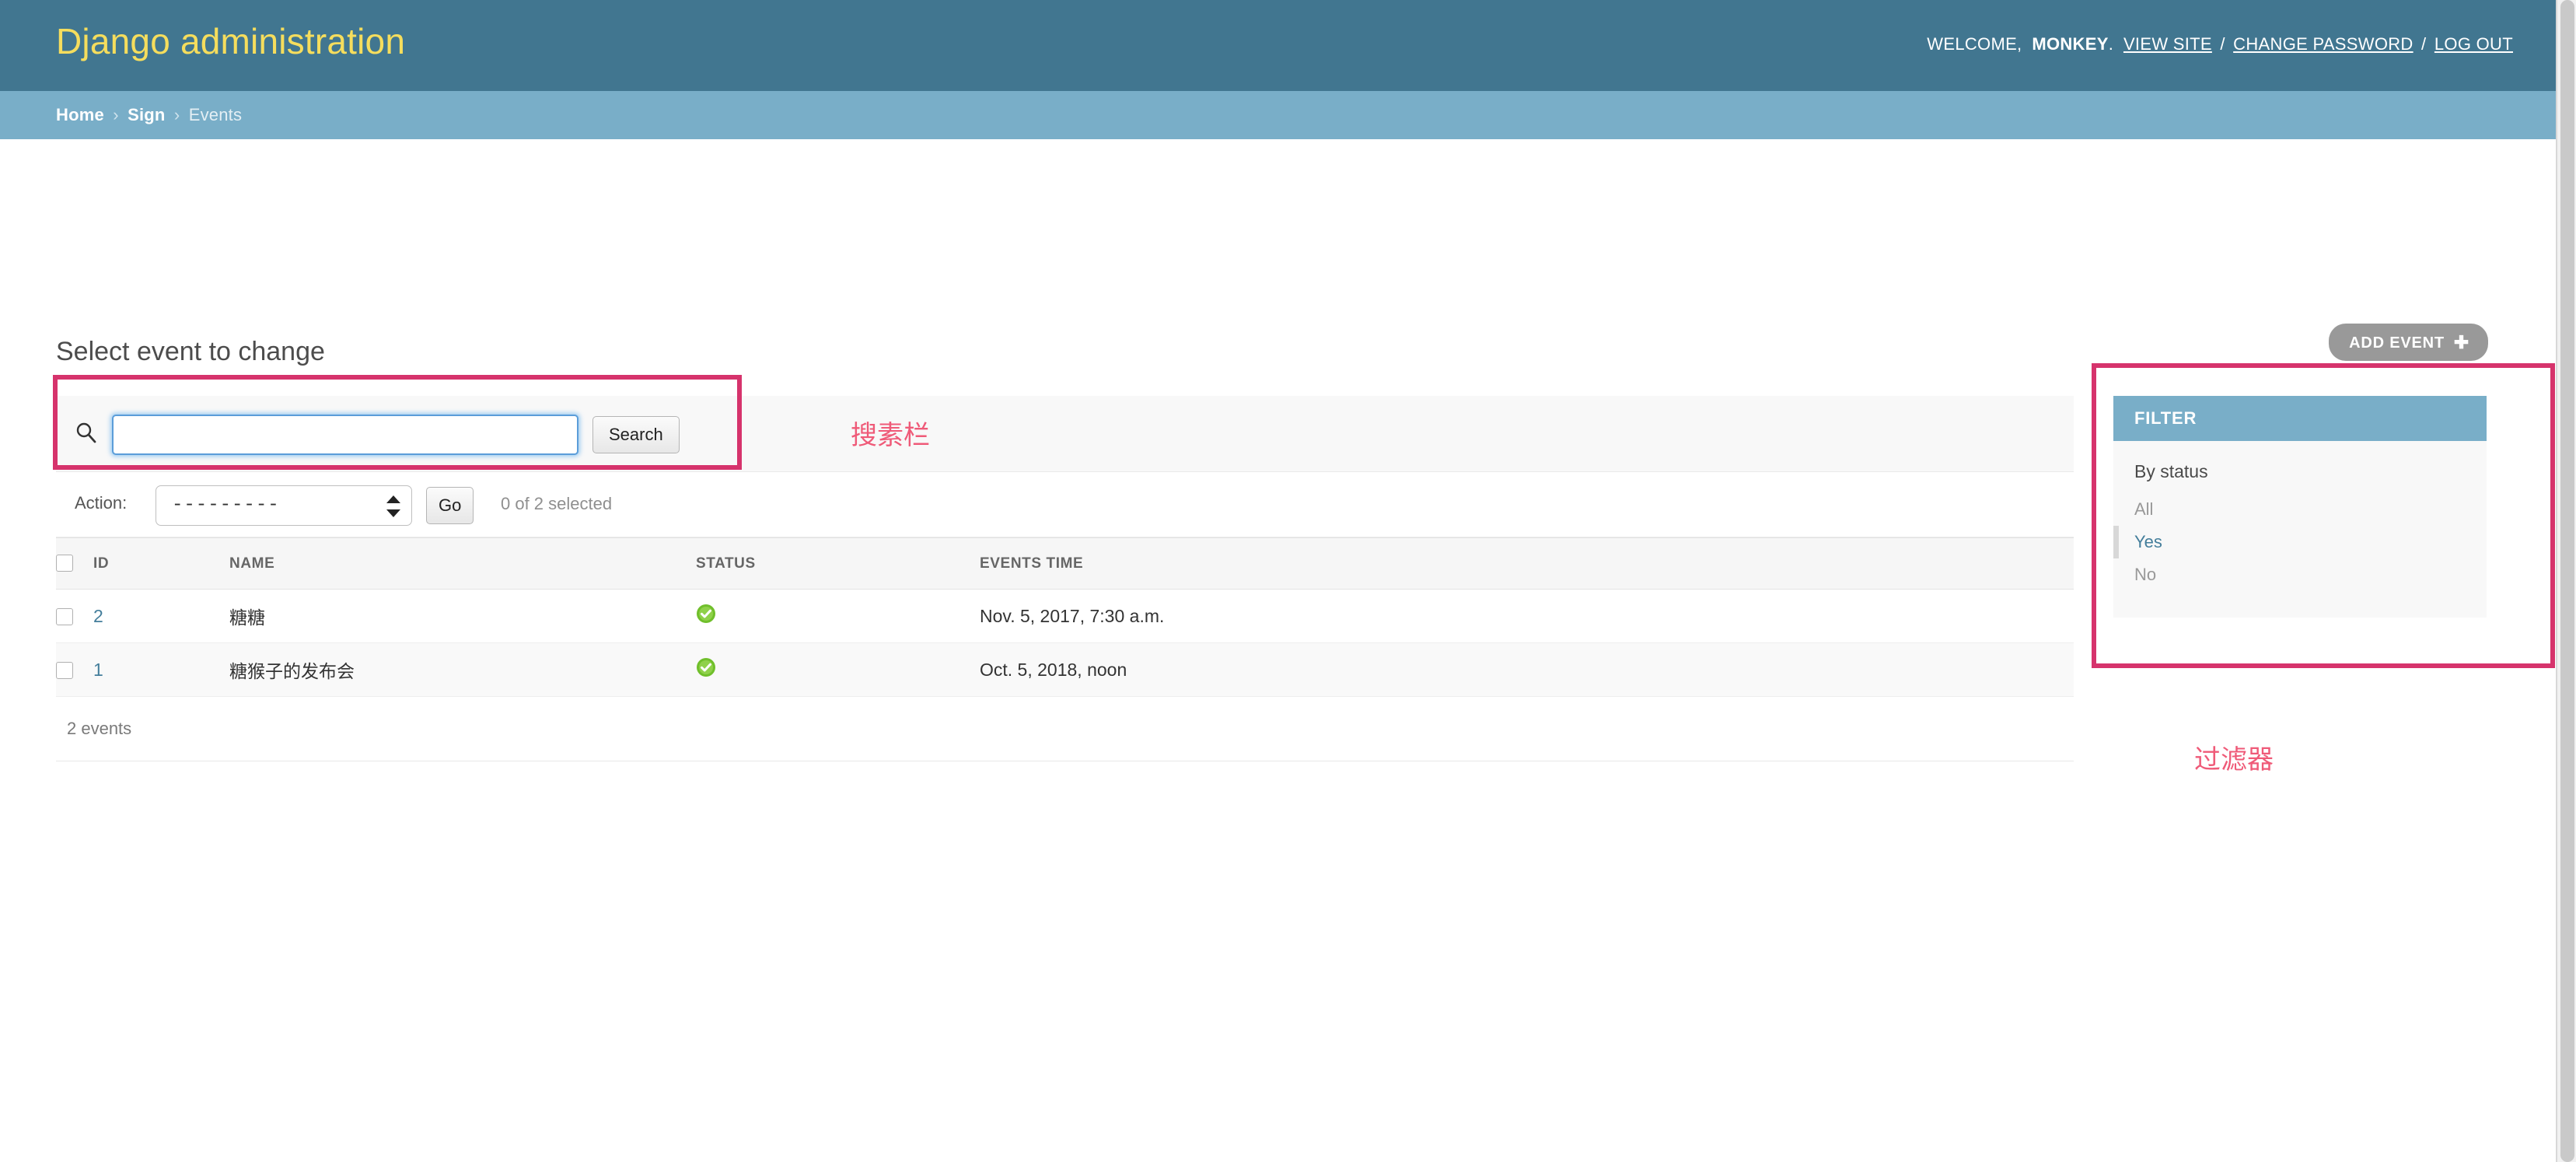  What do you see at coordinates (74, 563) in the screenshot?
I see `select-all-header` at bounding box center [74, 563].